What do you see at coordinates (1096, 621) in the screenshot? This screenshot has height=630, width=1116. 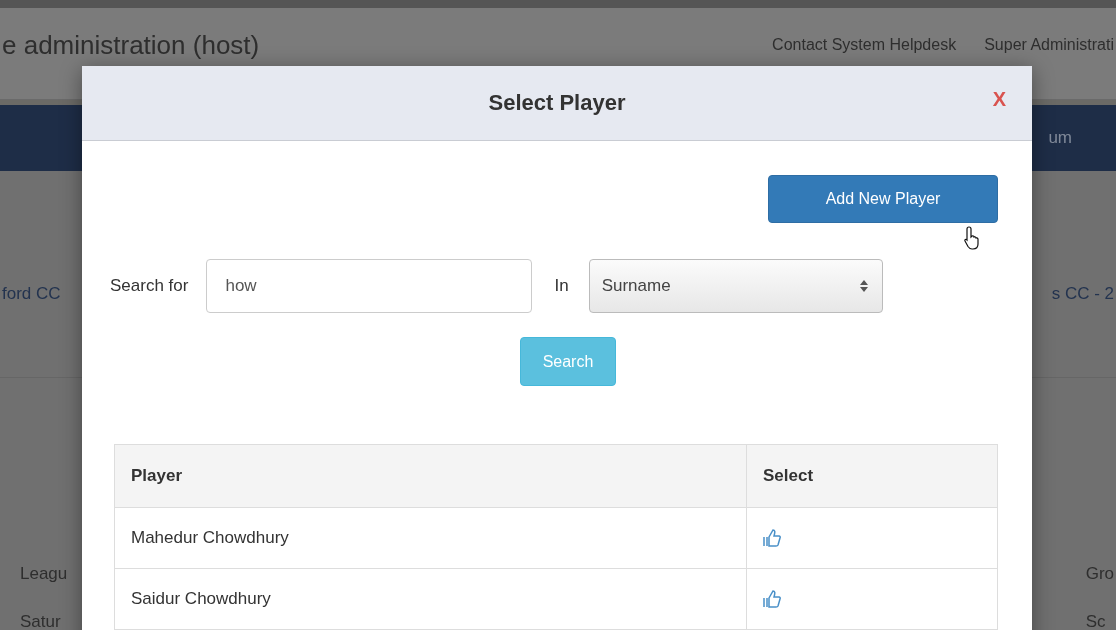 I see `detail-label: Sc` at bounding box center [1096, 621].